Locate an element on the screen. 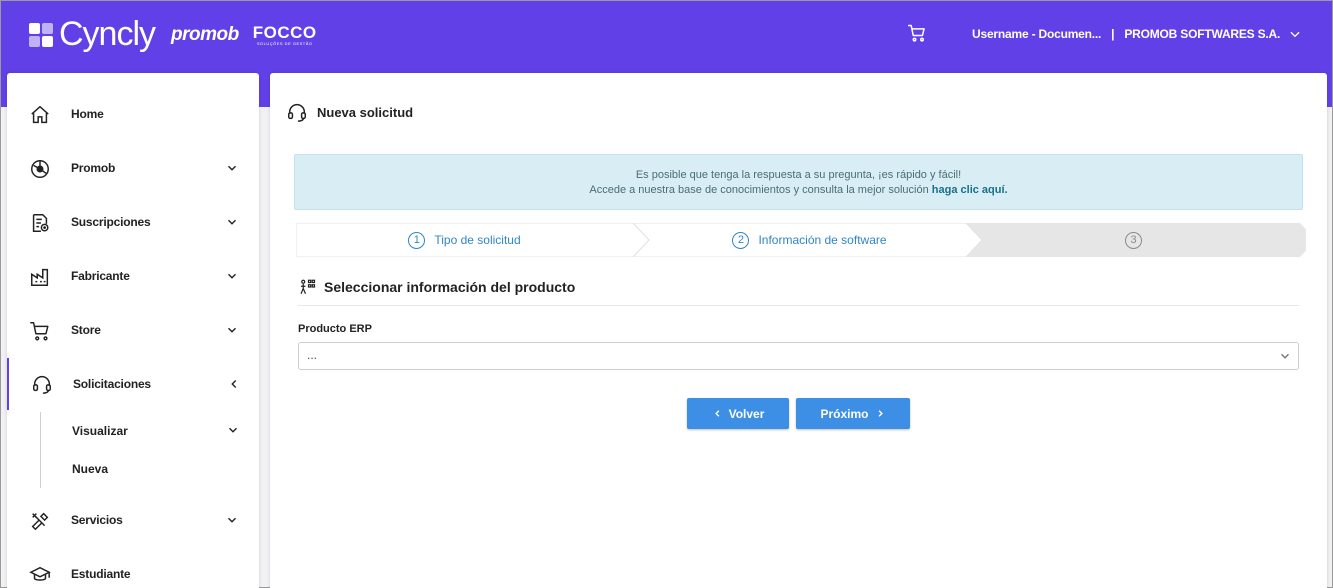  graduation-cap-icon is located at coordinates (40, 573).